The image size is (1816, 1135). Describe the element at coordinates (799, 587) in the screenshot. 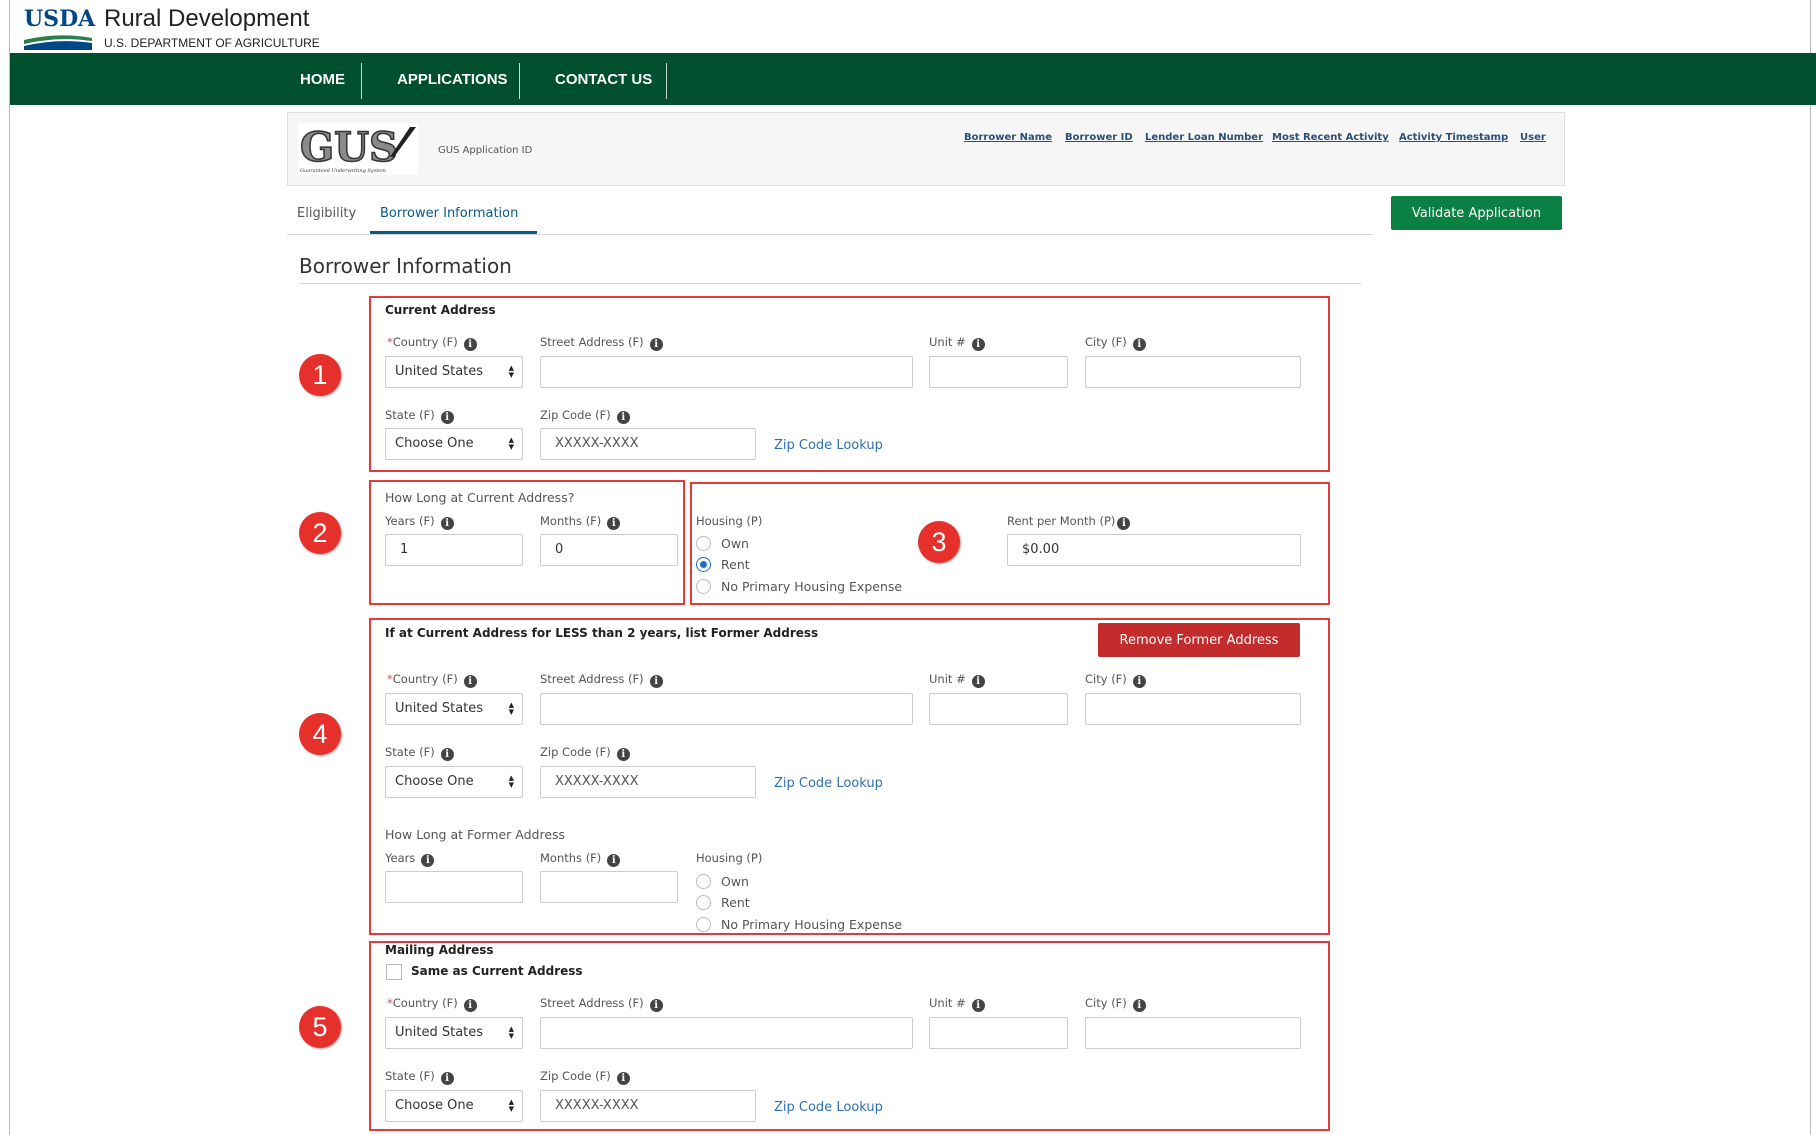

I see `housing-none-radio: No Primary Housing Expense` at that location.